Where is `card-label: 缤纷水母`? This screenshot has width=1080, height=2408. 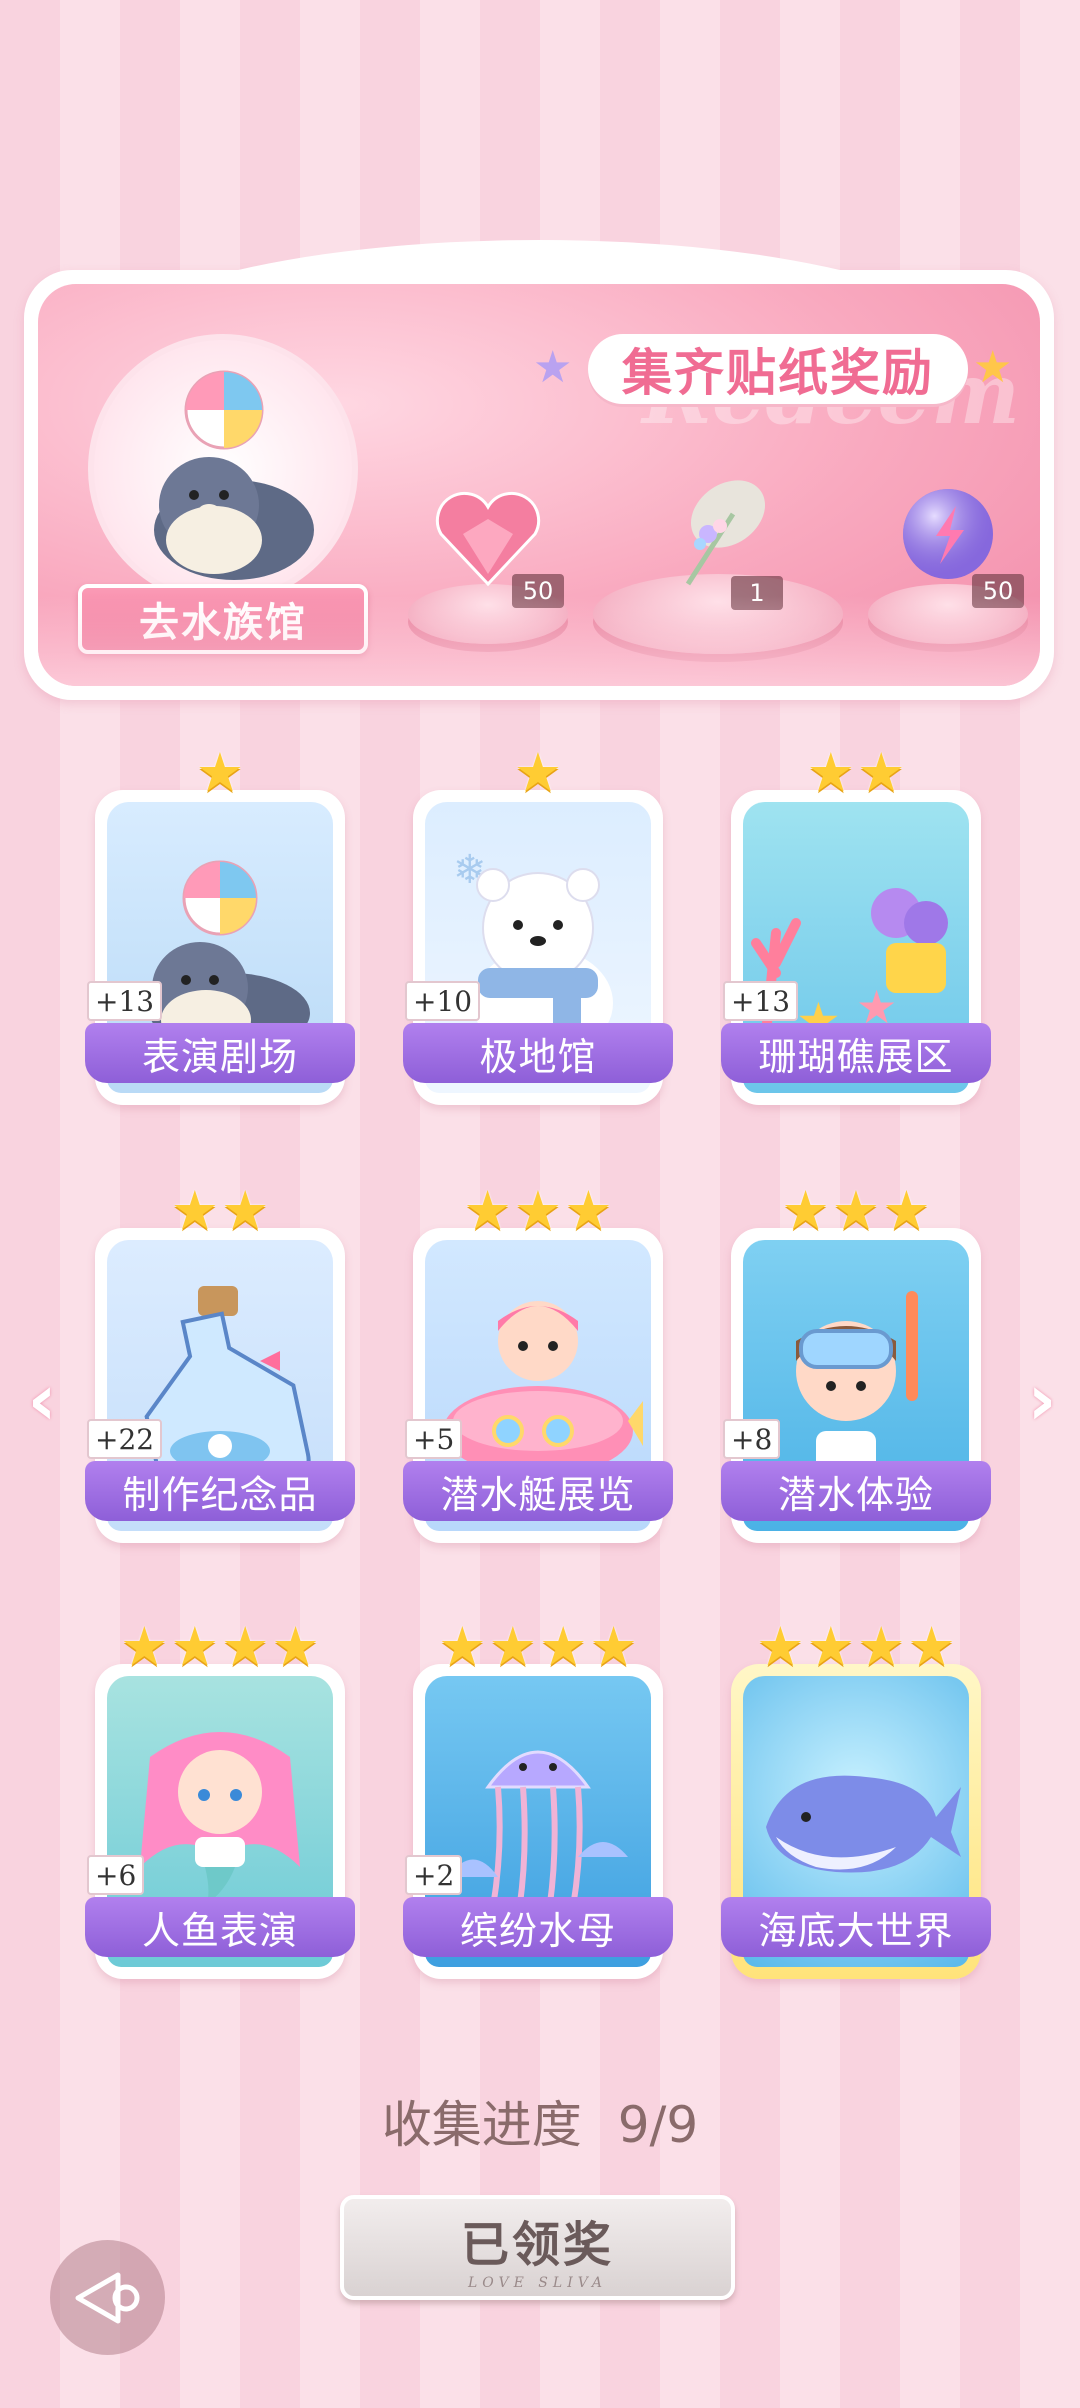
card-label: 缤纷水母 is located at coordinates (538, 1927).